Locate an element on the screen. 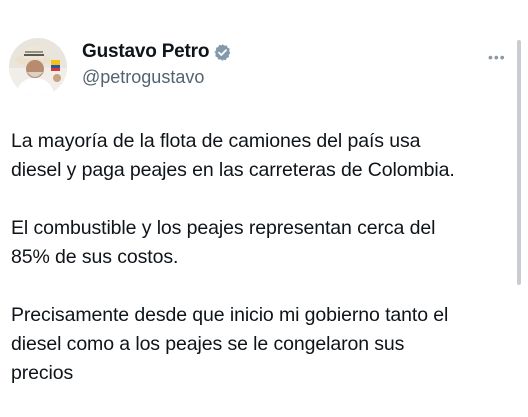 The height and width of the screenshot is (417, 528). author-info: Gustavo Petro @petrogustavo is located at coordinates (157, 63).